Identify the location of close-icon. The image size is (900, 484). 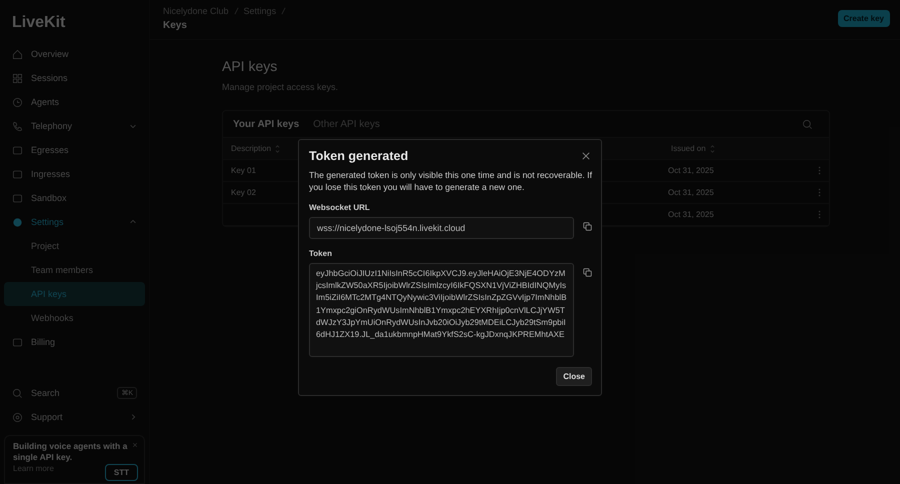
(586, 156).